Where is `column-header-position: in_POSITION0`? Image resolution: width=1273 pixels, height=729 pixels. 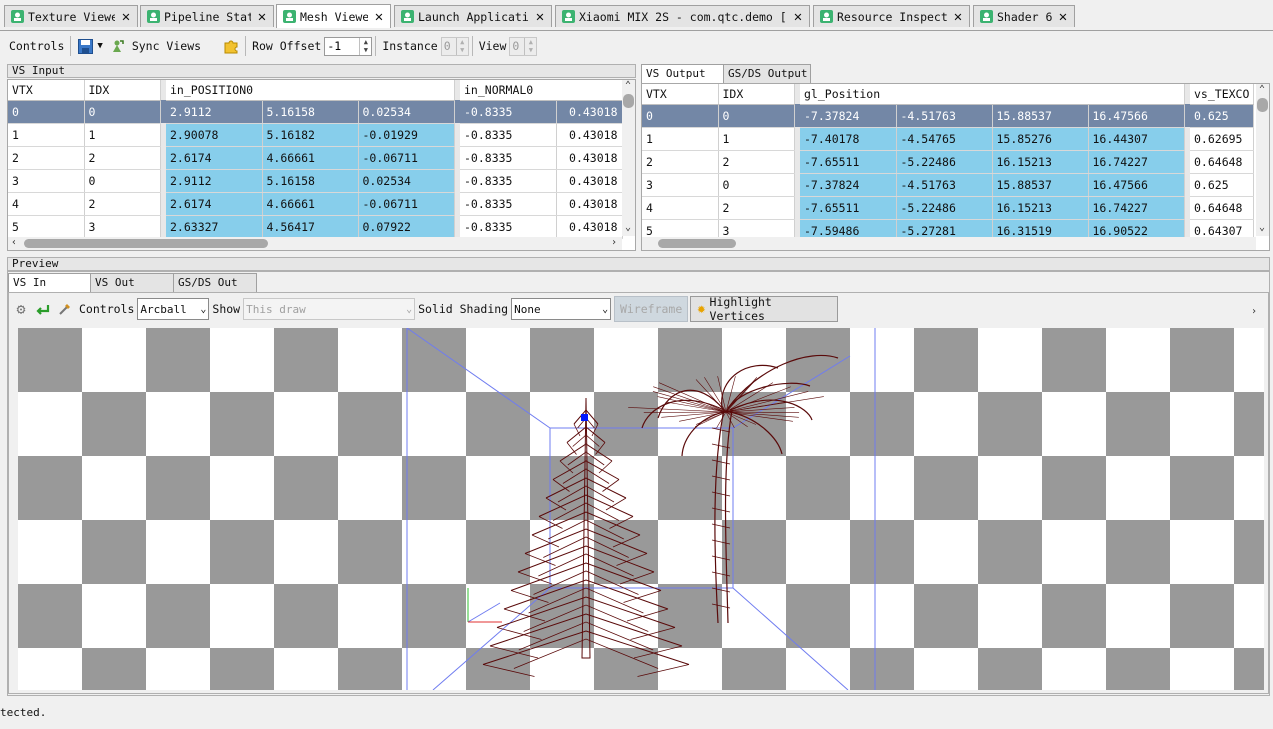 column-header-position: in_POSITION0 is located at coordinates (310, 90).